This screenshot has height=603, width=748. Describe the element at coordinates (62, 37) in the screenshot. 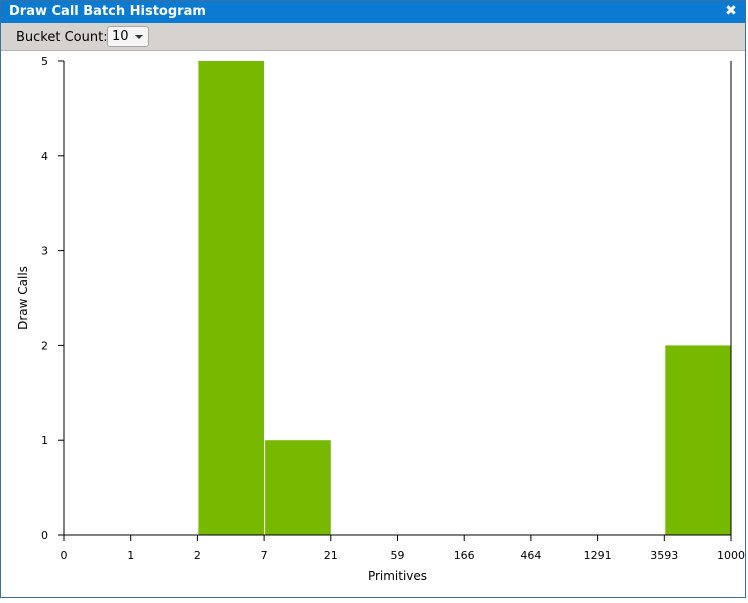

I see `bucket-count-label: Bucket Count:` at that location.